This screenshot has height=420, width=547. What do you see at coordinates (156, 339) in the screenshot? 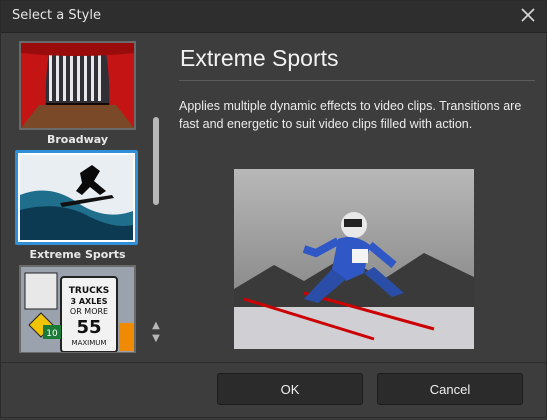
I see `chevron-down-icon: ▼` at bounding box center [156, 339].